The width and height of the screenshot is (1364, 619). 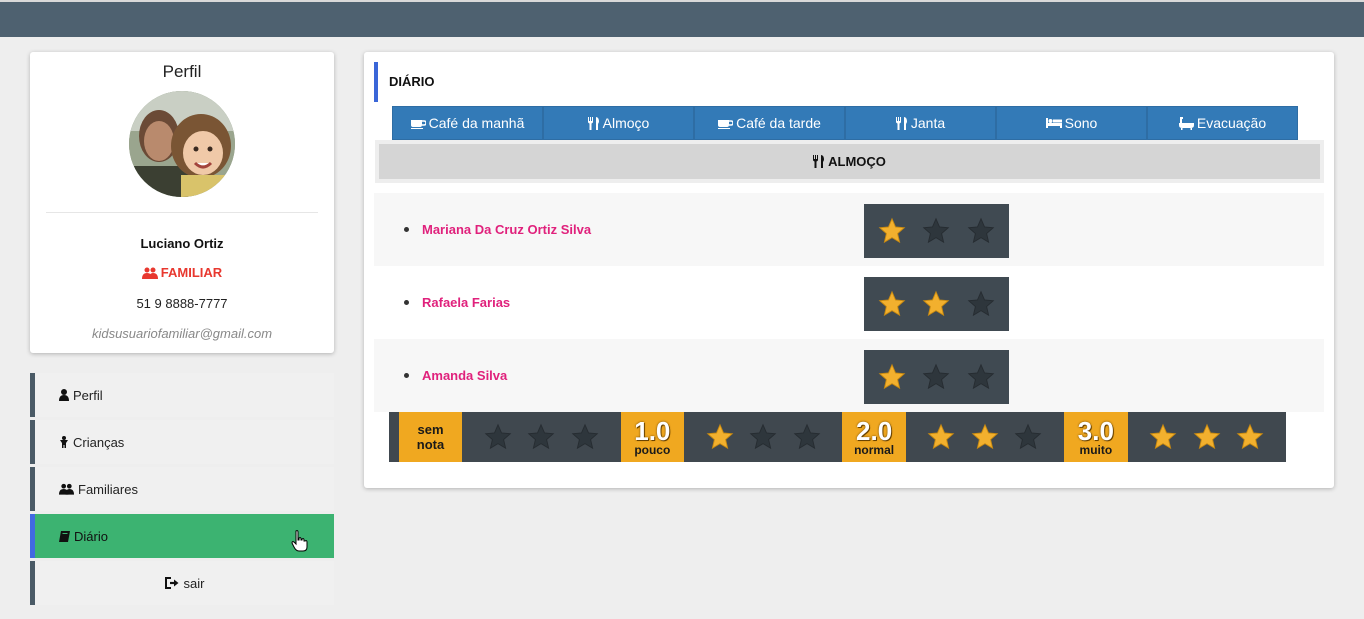 What do you see at coordinates (182, 71) in the screenshot?
I see `profile-card-title: Perfil` at bounding box center [182, 71].